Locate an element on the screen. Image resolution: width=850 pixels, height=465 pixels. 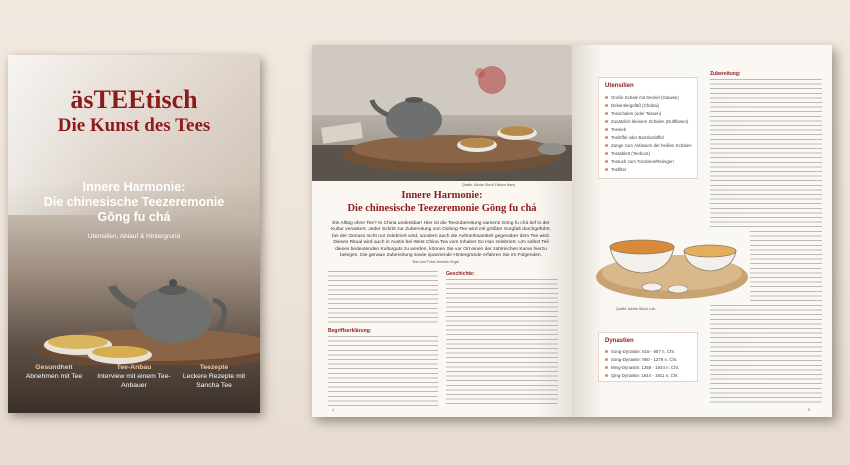
cover-subtitle: Die Kunst des Tees is located at coordinates (134, 125).